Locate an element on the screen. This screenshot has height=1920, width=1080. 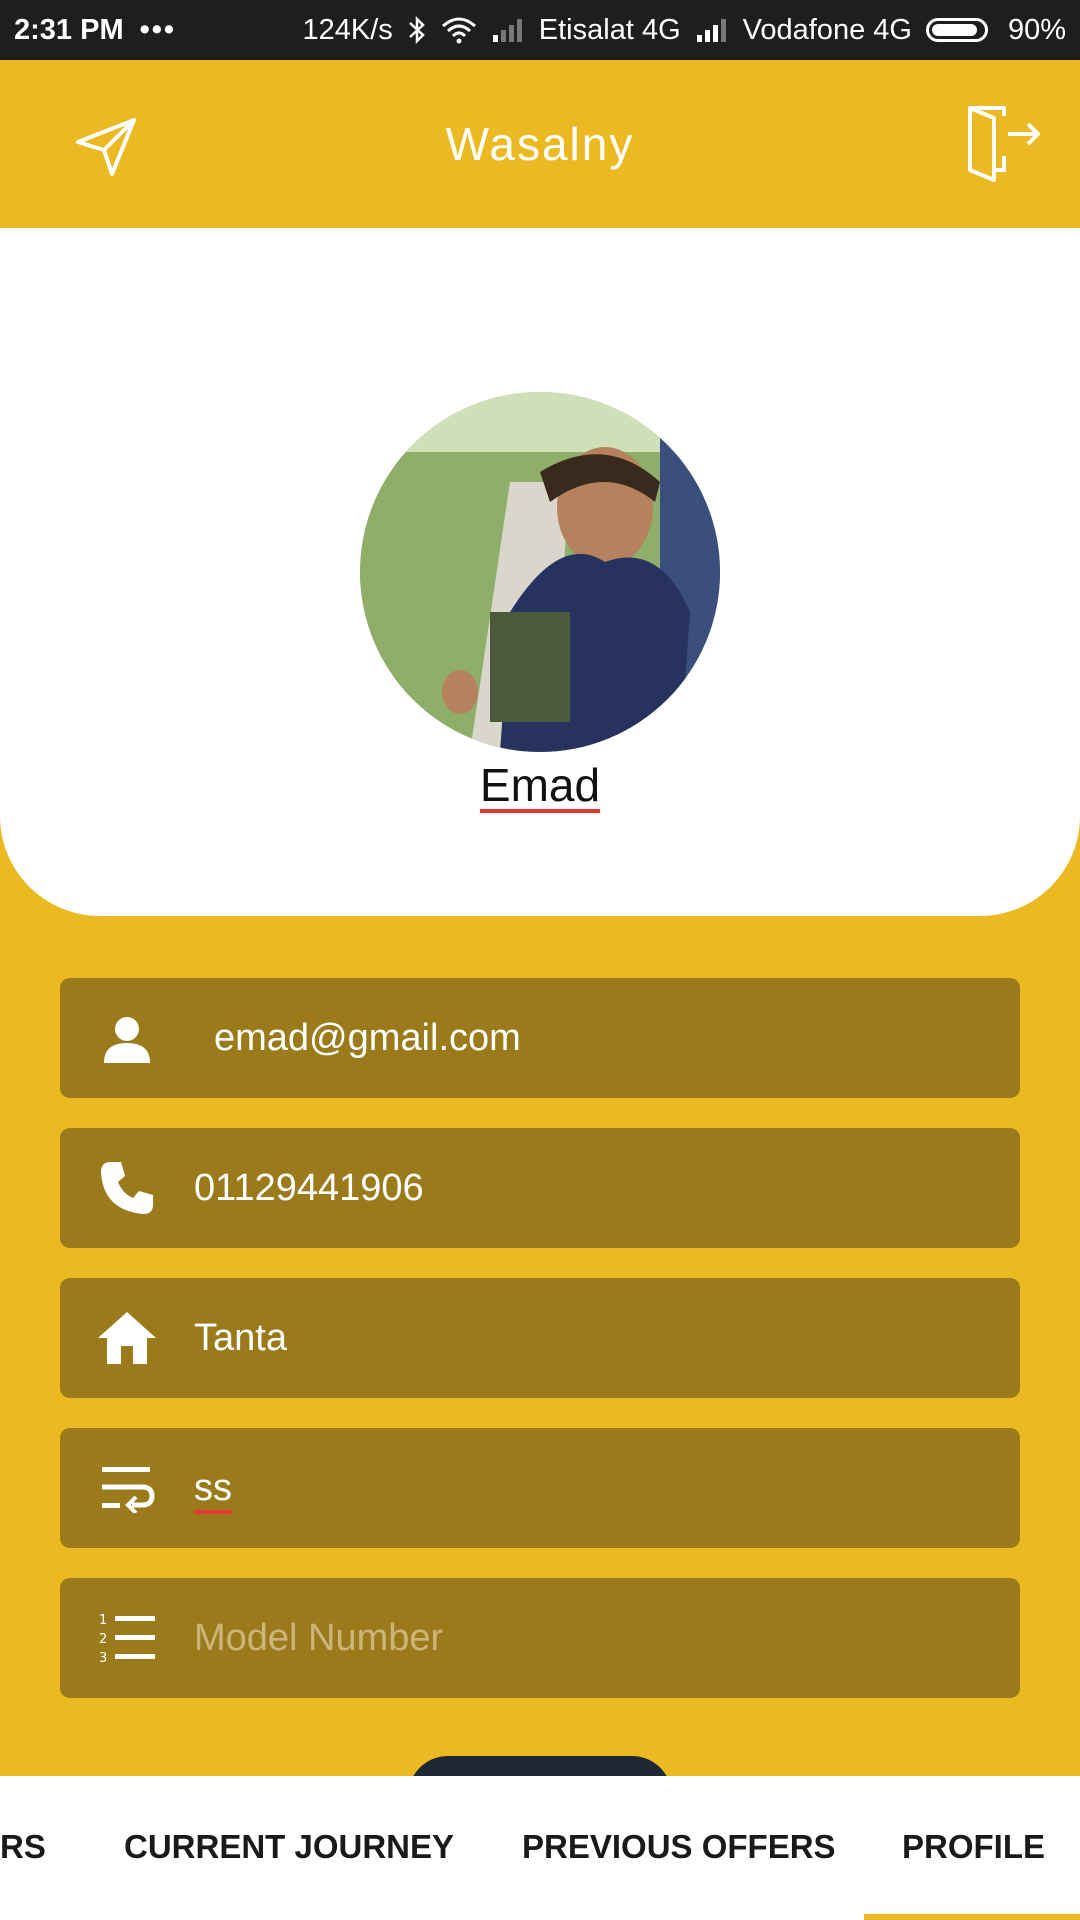
email-value: emad@gmail.com is located at coordinates (367, 1037).